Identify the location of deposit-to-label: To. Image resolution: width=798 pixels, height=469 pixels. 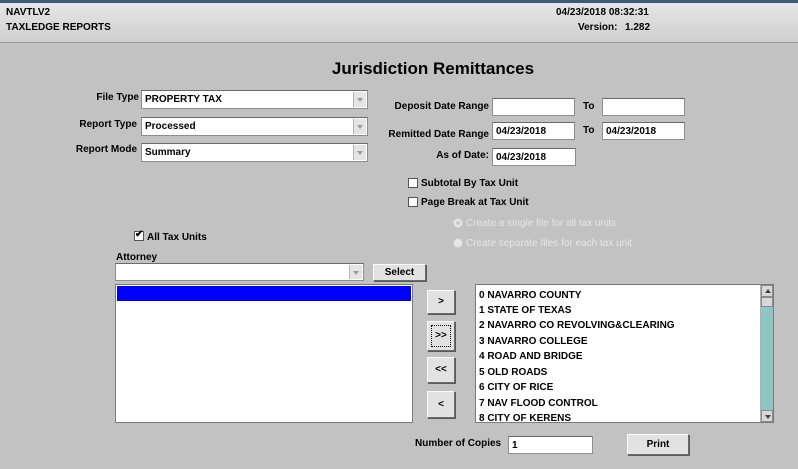
(589, 106).